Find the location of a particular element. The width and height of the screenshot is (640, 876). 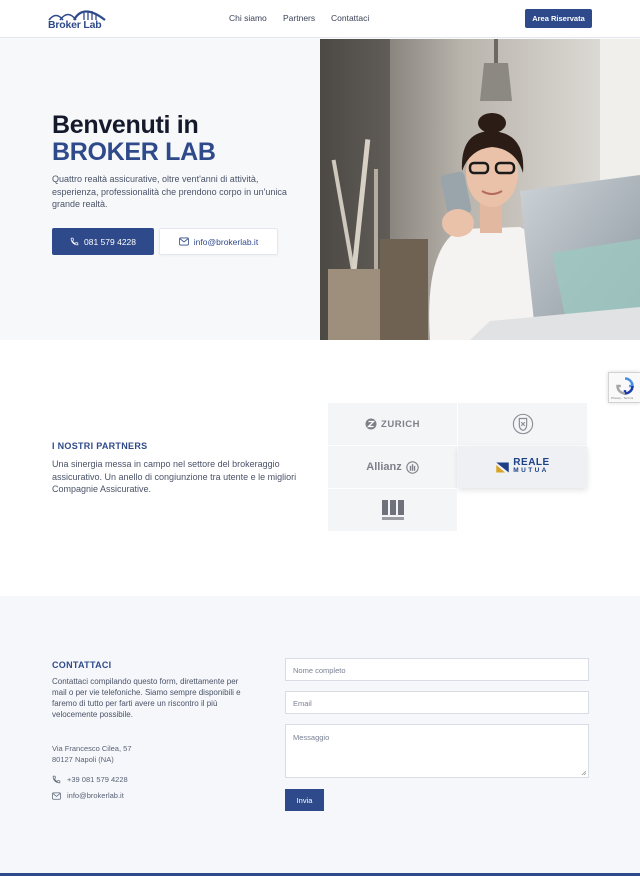

name-input: Nome completo is located at coordinates (437, 669).